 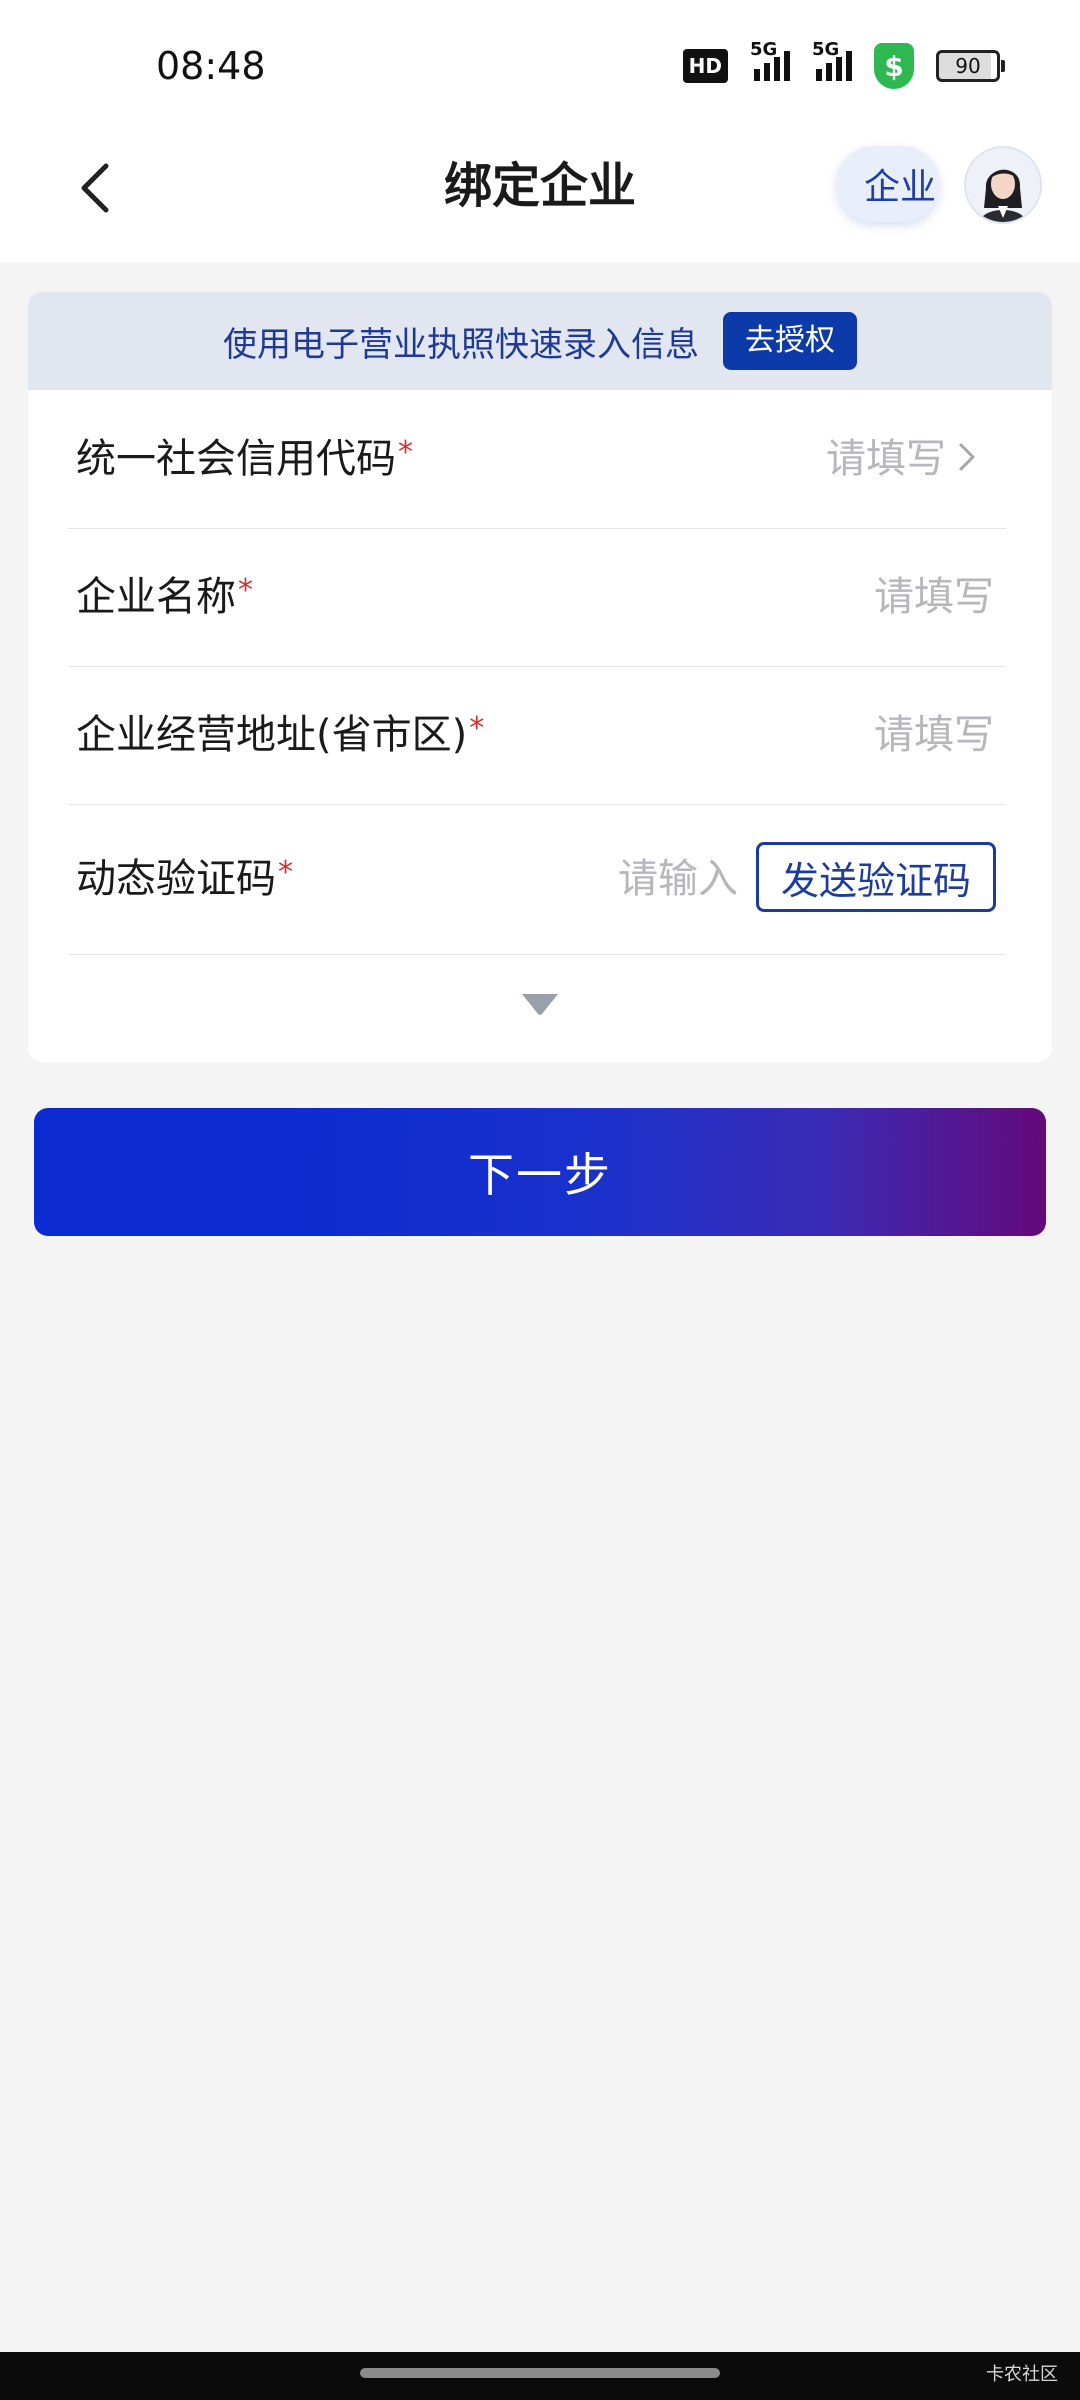 I want to click on field-label: 企业名称*, so click(x=164, y=596).